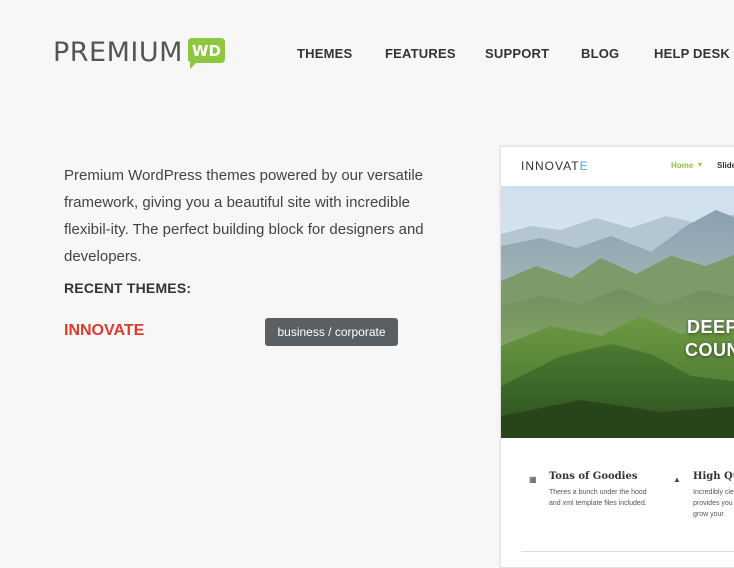 The width and height of the screenshot is (734, 568). What do you see at coordinates (206, 53) in the screenshot?
I see `logo-badge: WD` at bounding box center [206, 53].